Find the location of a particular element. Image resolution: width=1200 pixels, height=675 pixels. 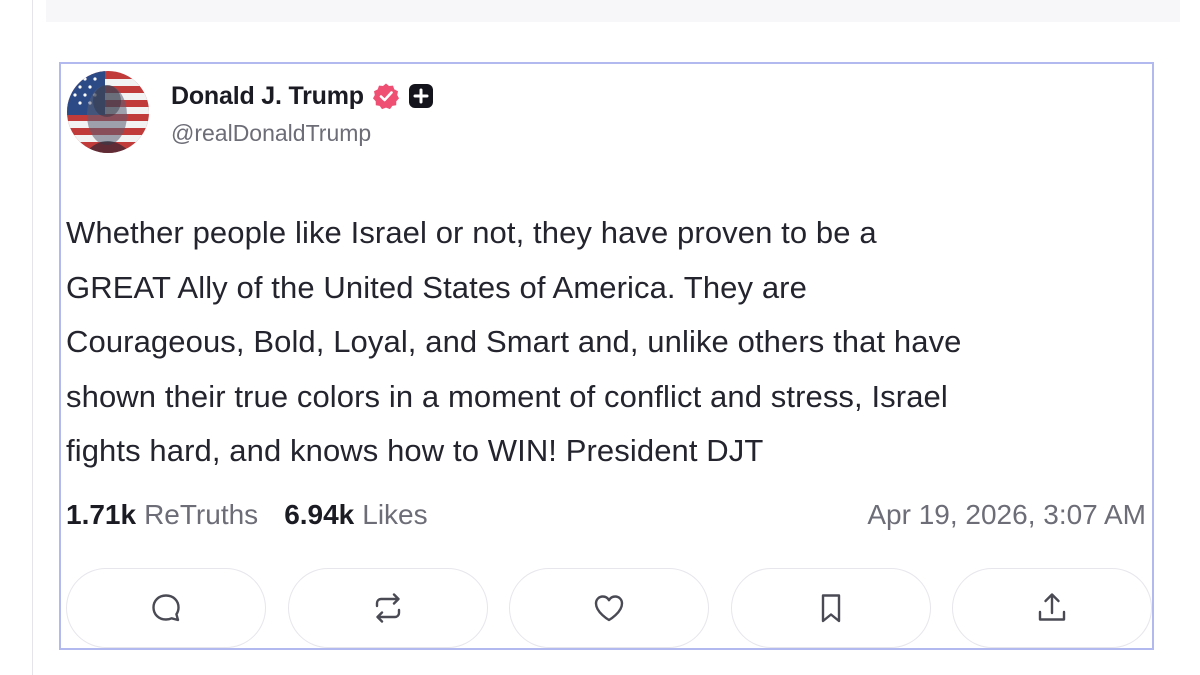

plus-badge-icon is located at coordinates (421, 96).